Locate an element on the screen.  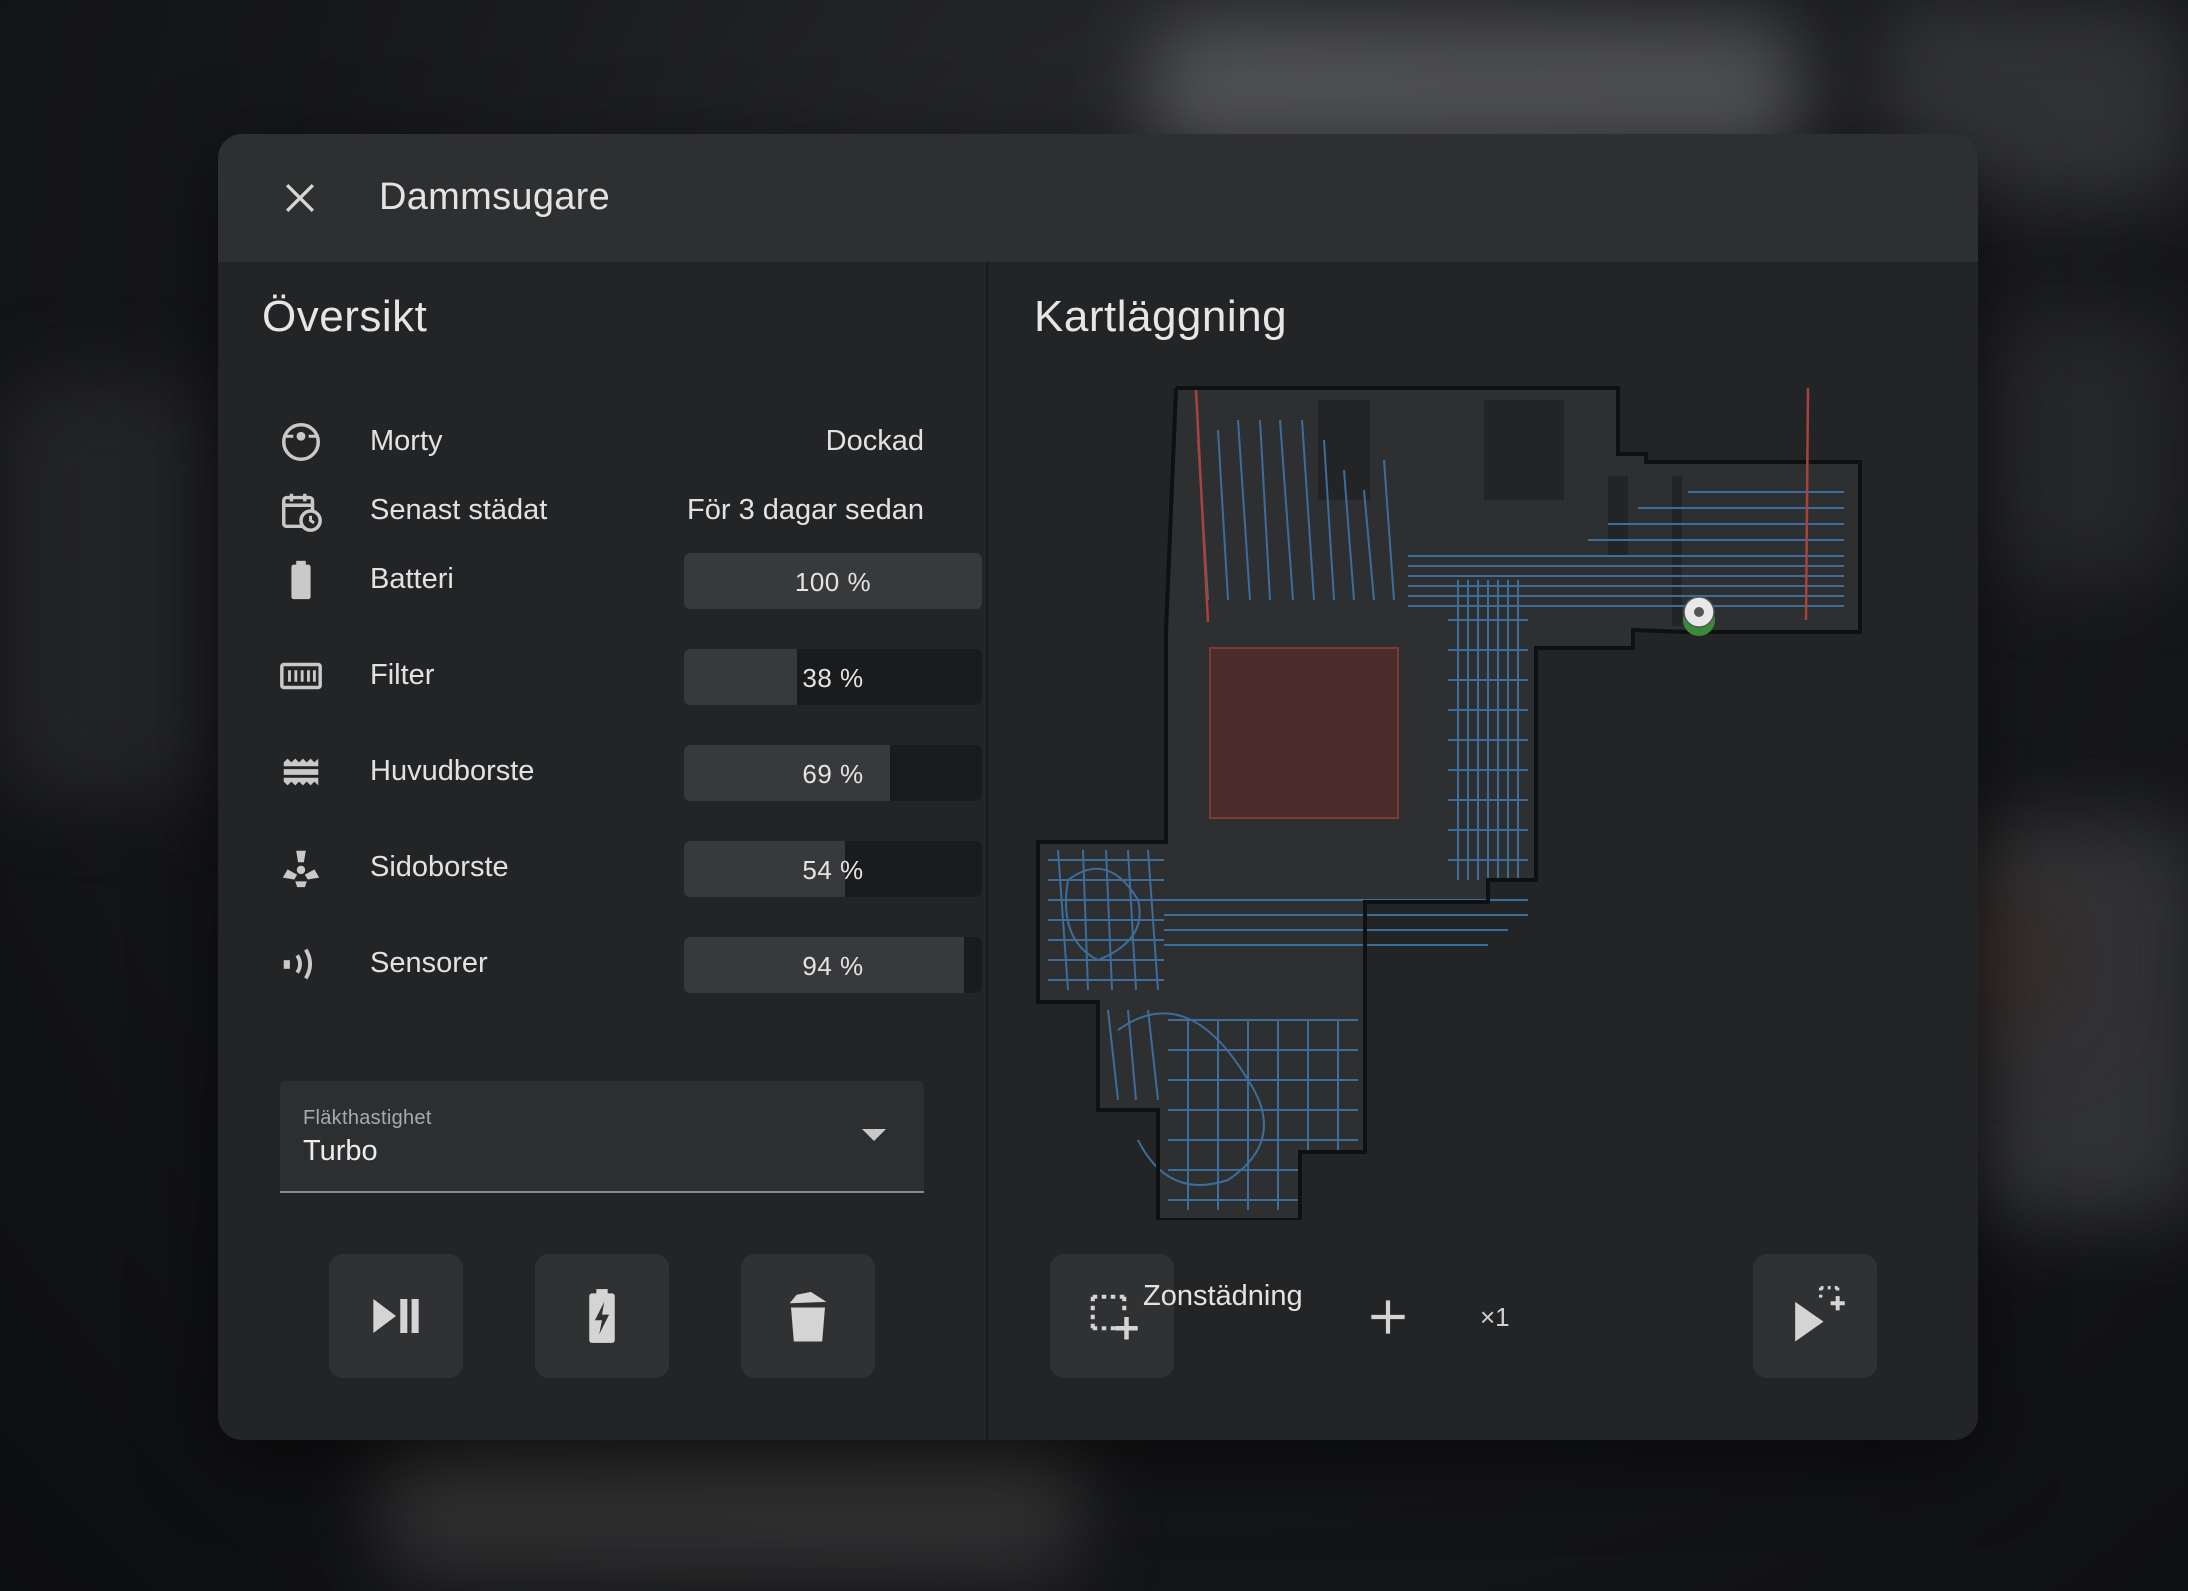
fan-speed-select: Fläkthastighet Turbo is located at coordinates (602, 1137).